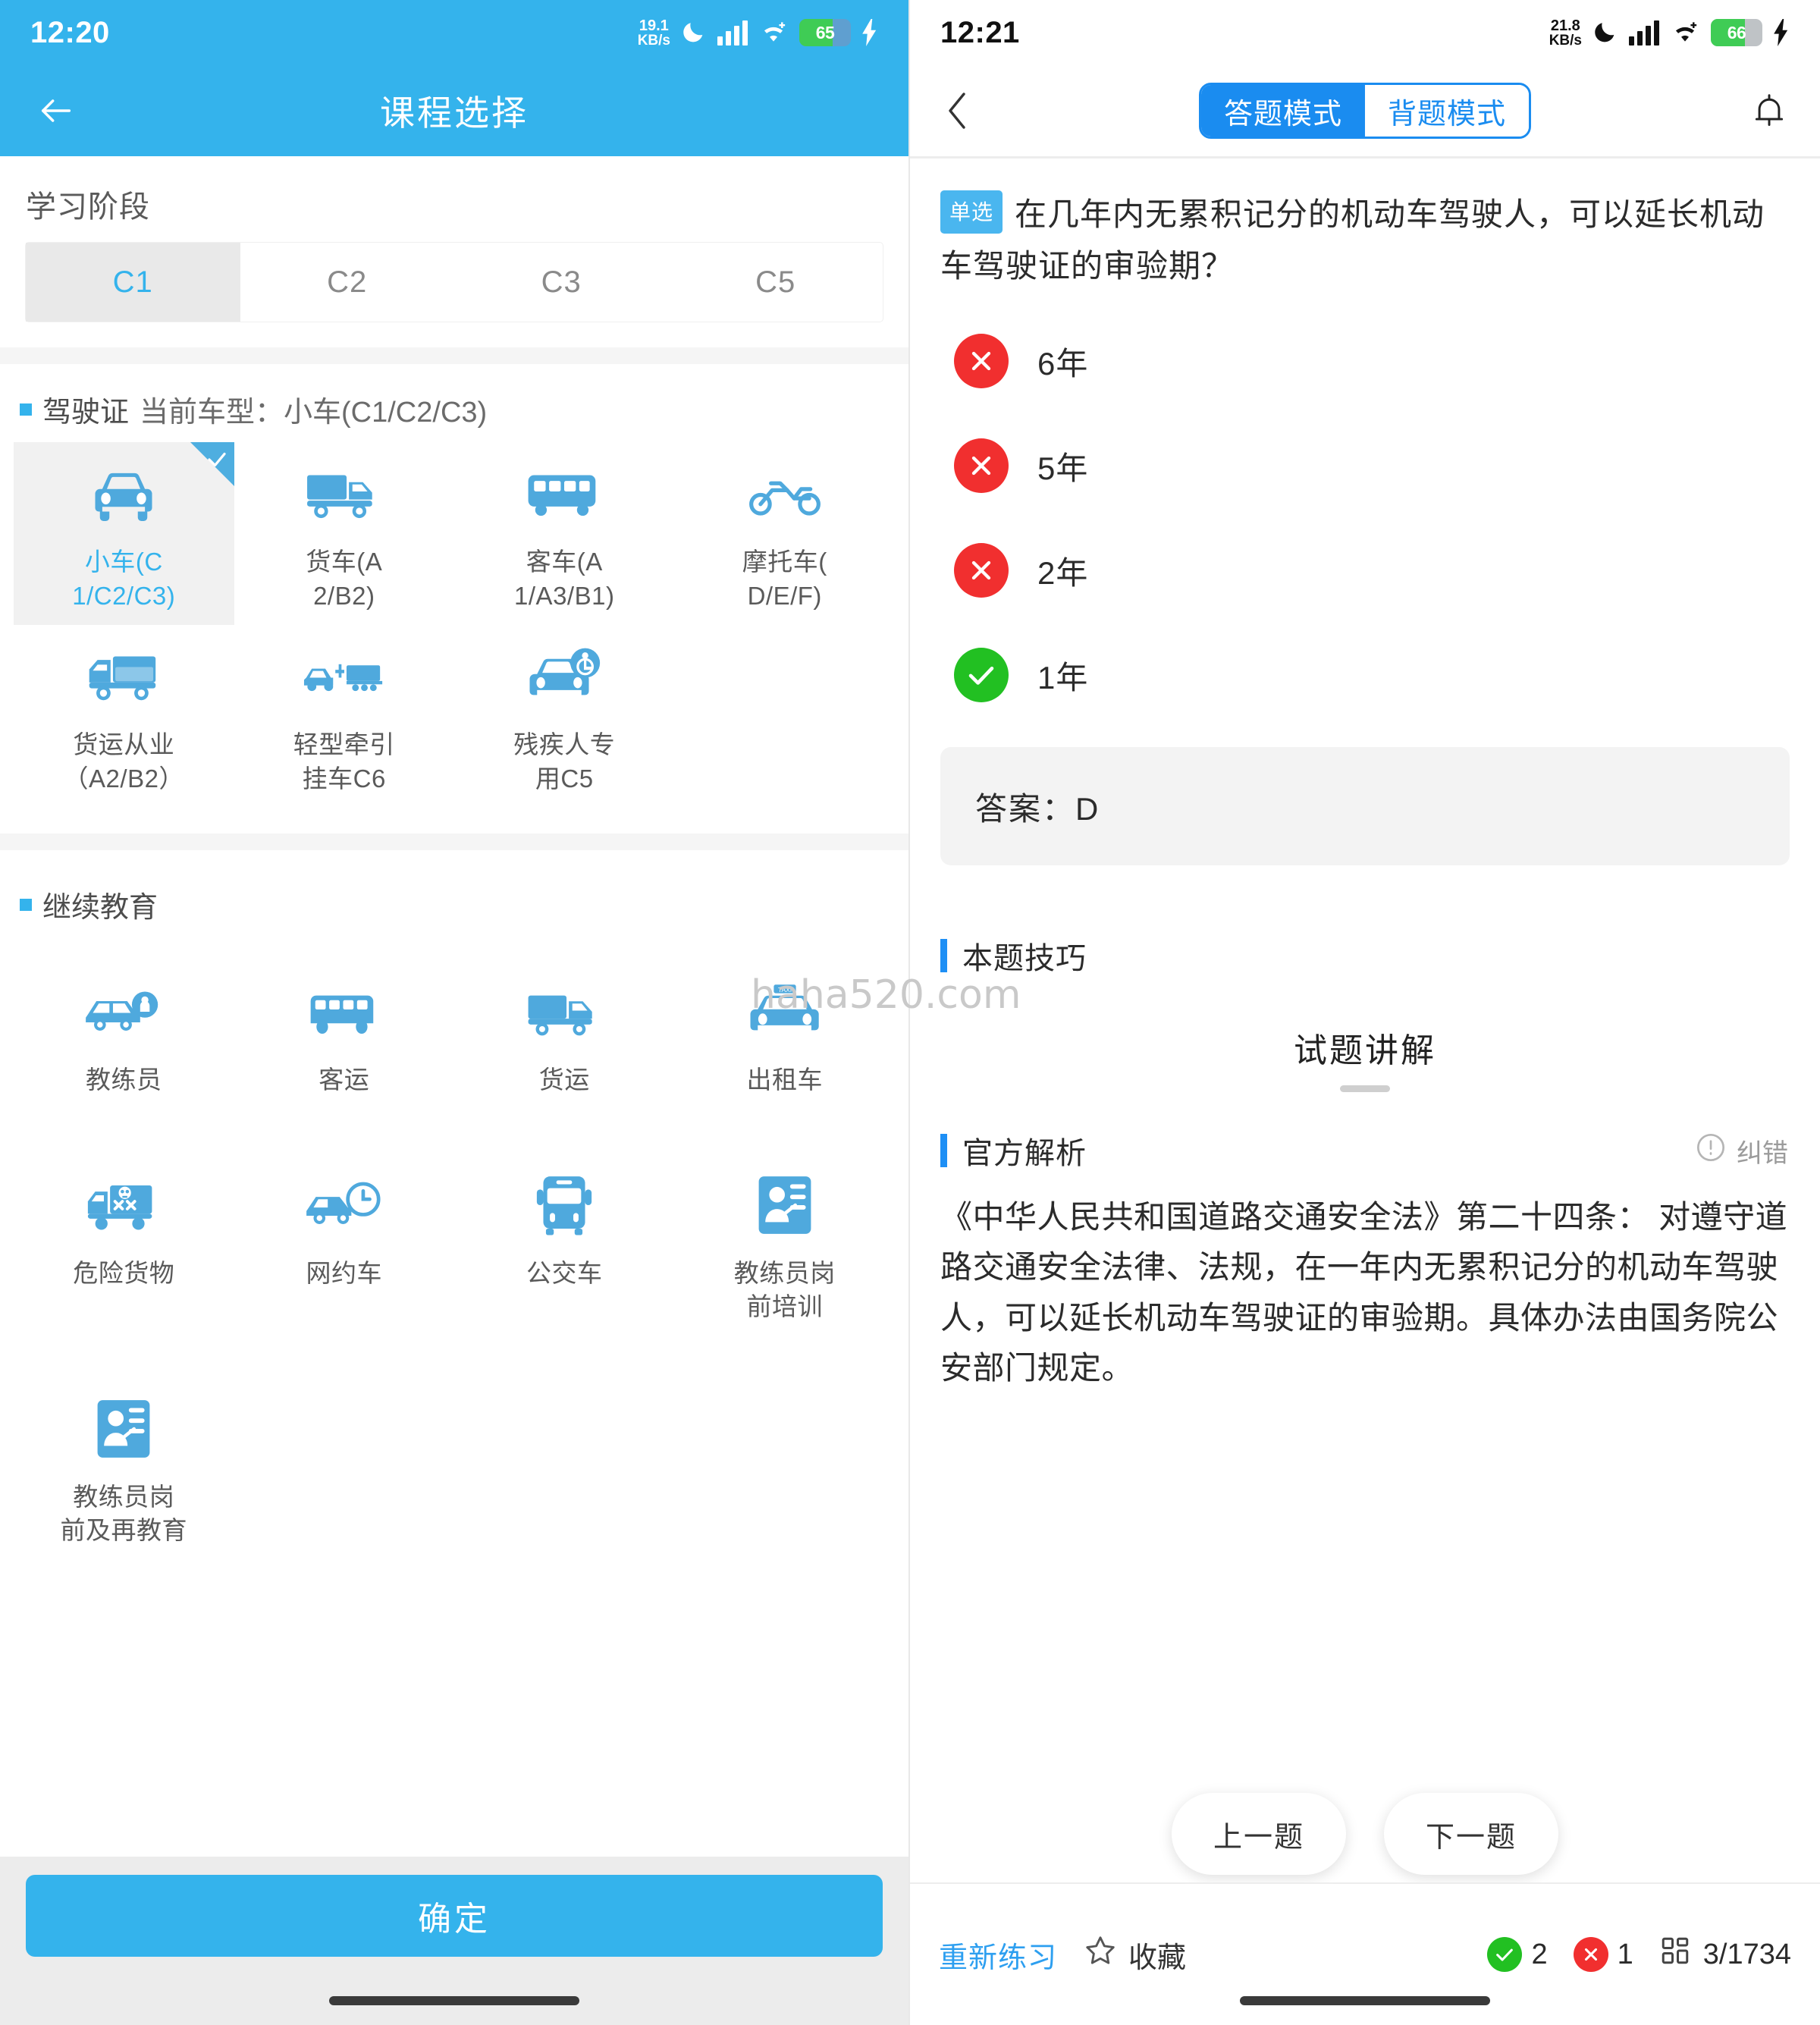 This screenshot has height=2025, width=1820. What do you see at coordinates (1675, 1954) in the screenshot?
I see `grid-icon` at bounding box center [1675, 1954].